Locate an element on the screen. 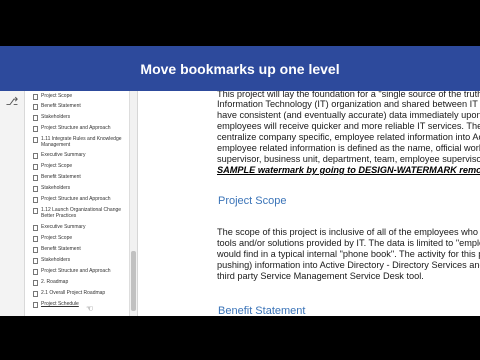 This screenshot has width=480, height=360. bookmark-cursor-icon: ⎇ is located at coordinates (12, 102).